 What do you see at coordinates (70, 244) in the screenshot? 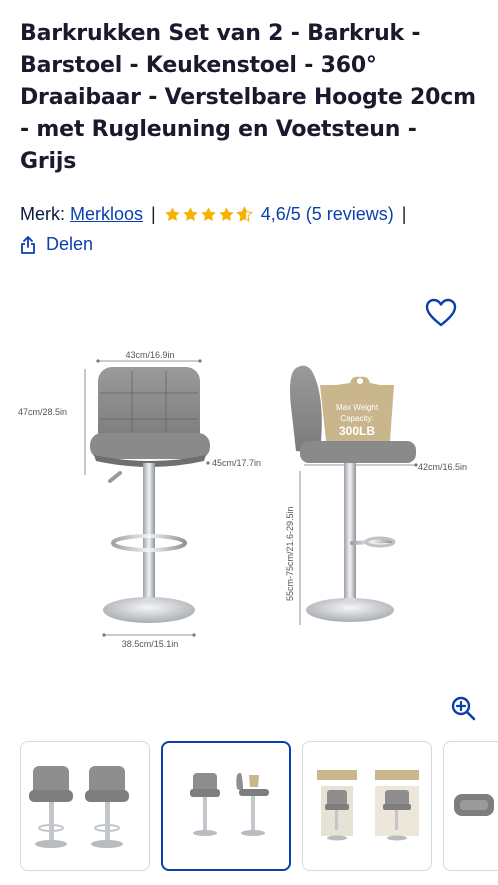
I see `share-label: Delen` at bounding box center [70, 244].